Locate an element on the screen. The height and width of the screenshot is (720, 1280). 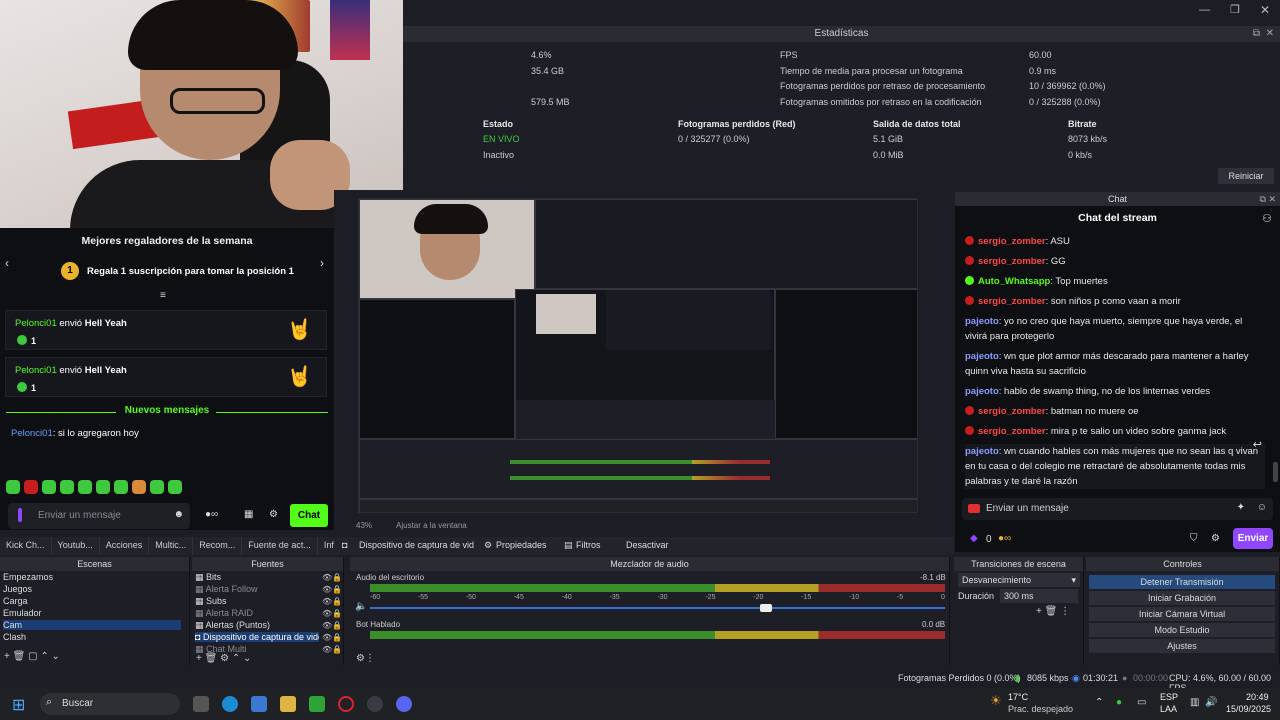
task-view-icon is located at coordinates (201, 704).